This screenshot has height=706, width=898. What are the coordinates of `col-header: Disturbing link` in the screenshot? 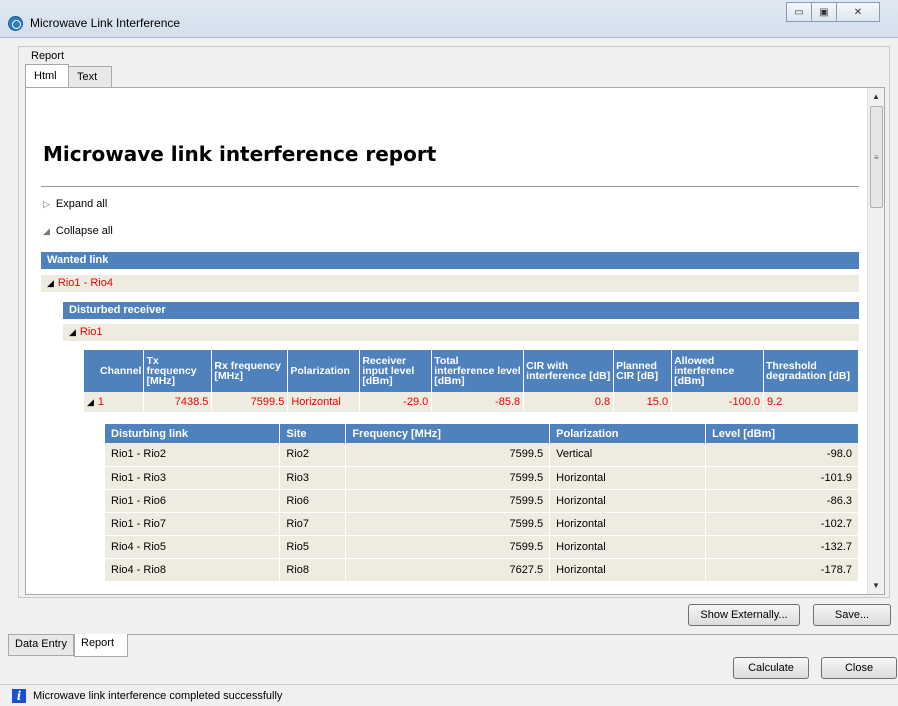 It's located at (193, 433).